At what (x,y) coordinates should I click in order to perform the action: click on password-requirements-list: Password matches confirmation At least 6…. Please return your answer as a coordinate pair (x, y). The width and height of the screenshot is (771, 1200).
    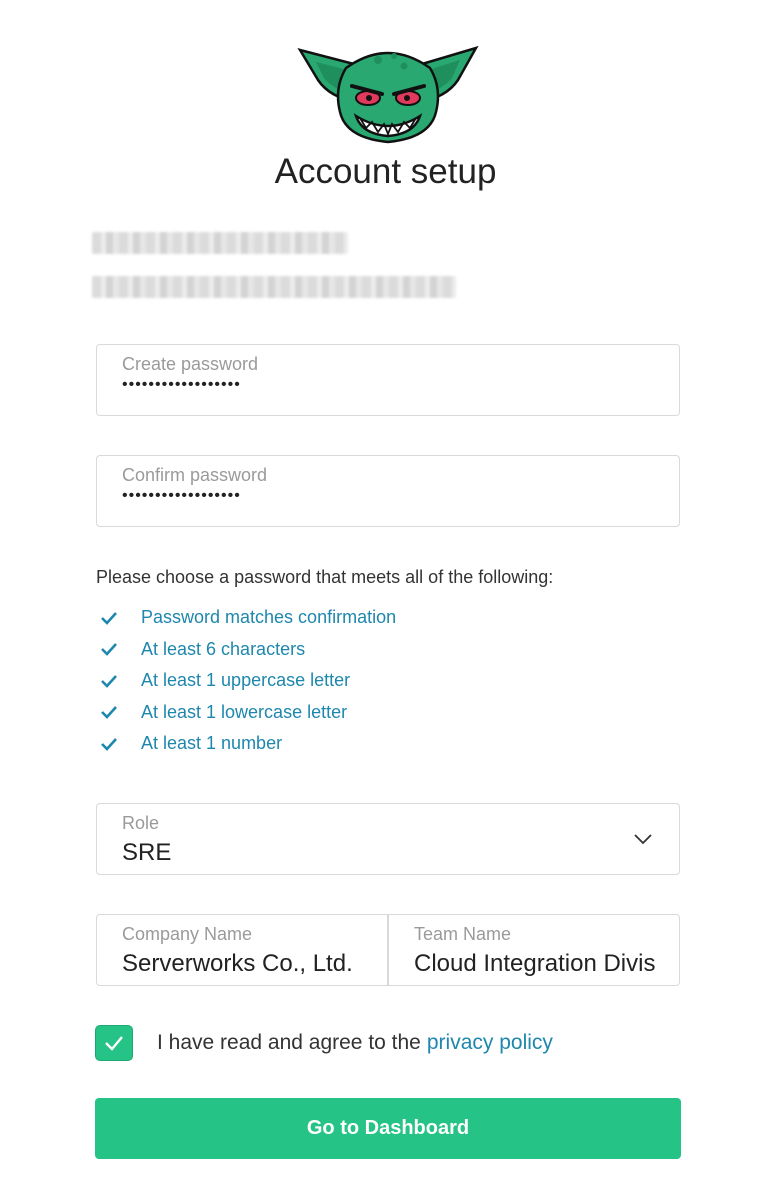
    Looking at the image, I should click on (248, 681).